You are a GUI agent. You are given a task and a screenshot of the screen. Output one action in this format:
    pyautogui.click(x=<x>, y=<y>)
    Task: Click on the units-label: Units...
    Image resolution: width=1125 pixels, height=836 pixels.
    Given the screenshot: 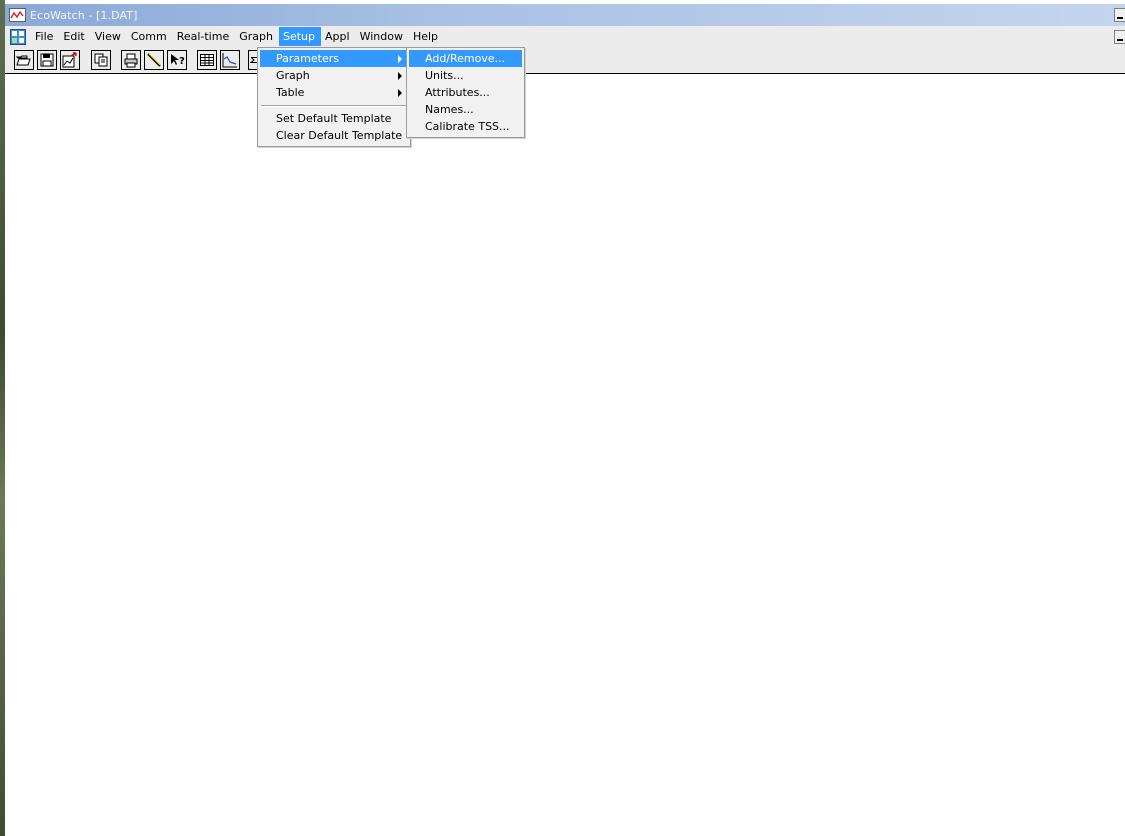 What is the action you would take?
    pyautogui.click(x=444, y=75)
    